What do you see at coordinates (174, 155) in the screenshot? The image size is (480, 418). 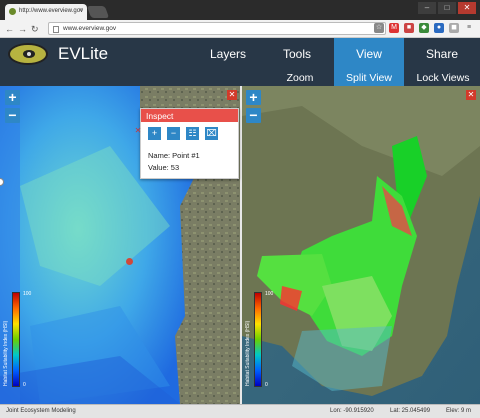 I see `inspect-name: Name: Point #1` at bounding box center [174, 155].